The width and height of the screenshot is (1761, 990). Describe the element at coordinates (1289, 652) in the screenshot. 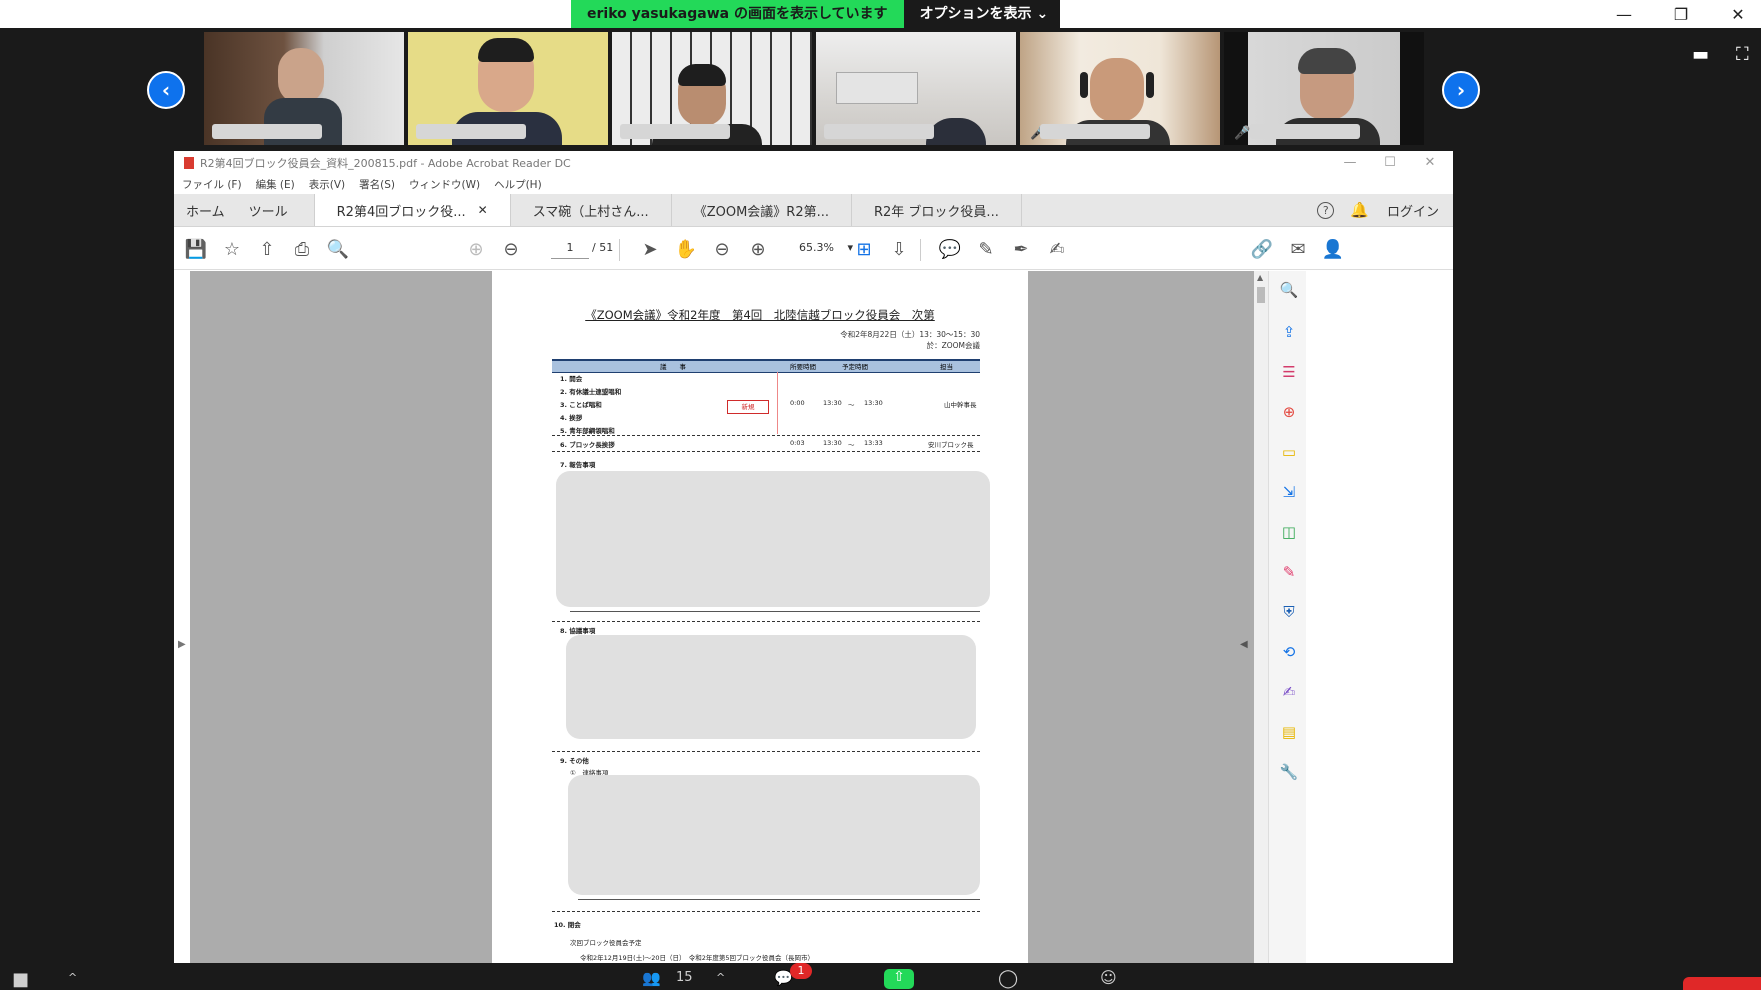

I see `scan-ocr-icon: ⟲` at that location.